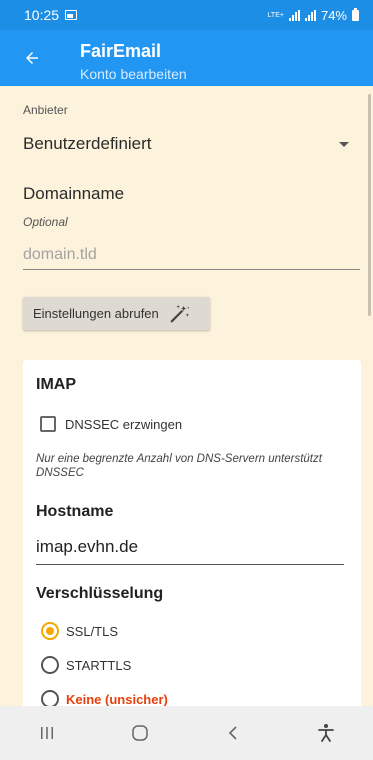 The image size is (373, 760). Describe the element at coordinates (117, 699) in the screenshot. I see `radio-label-none: Keine (unsicher)` at that location.